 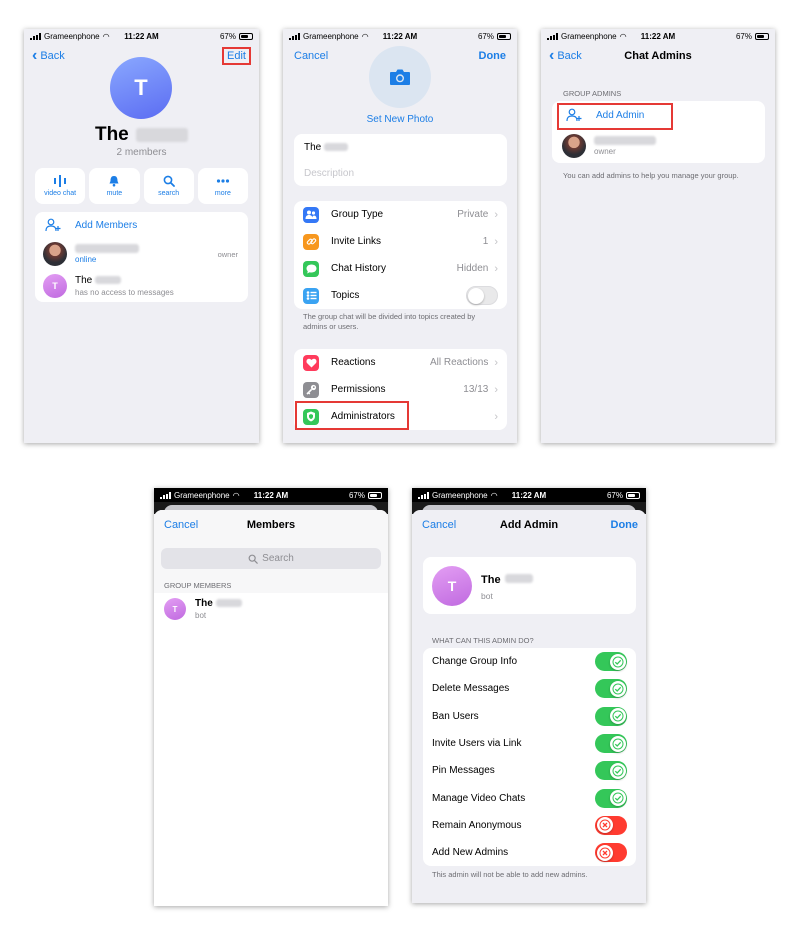 What do you see at coordinates (400, 77) in the screenshot?
I see `photo-placeholder` at bounding box center [400, 77].